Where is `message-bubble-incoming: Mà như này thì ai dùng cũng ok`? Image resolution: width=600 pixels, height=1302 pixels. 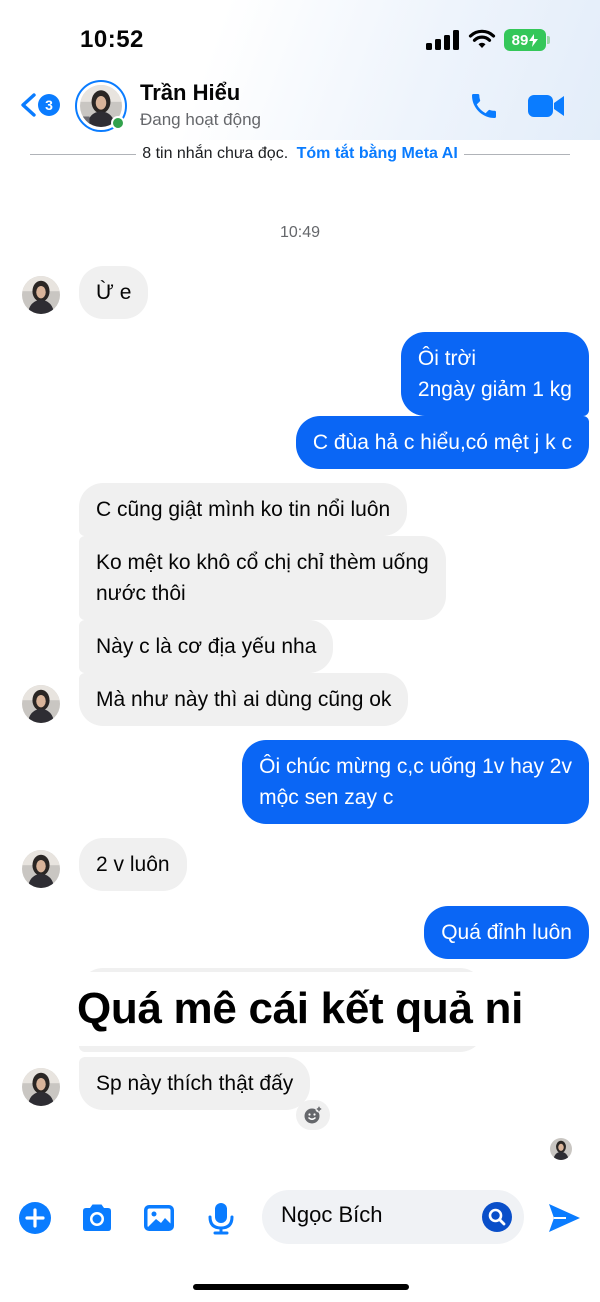
message-bubble-incoming: Mà như này thì ai dùng cũng ok is located at coordinates (244, 699).